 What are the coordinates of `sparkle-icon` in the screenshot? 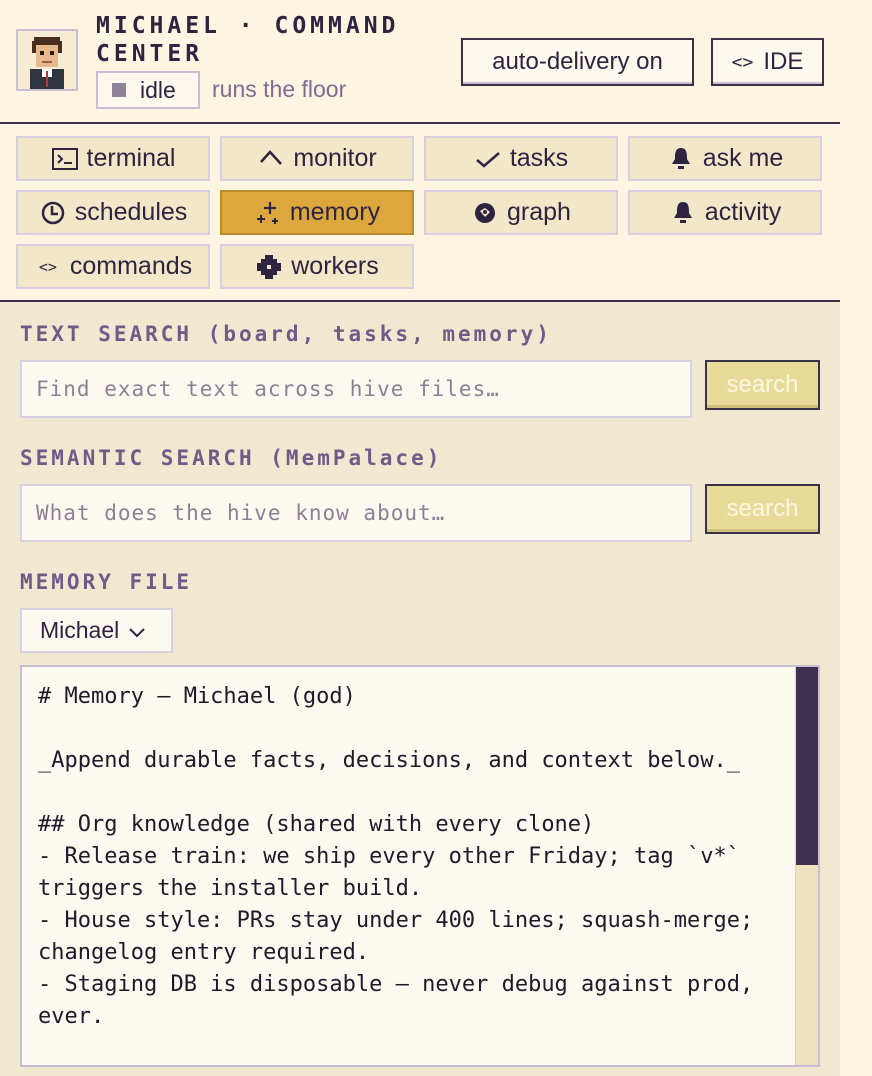 It's located at (268, 213).